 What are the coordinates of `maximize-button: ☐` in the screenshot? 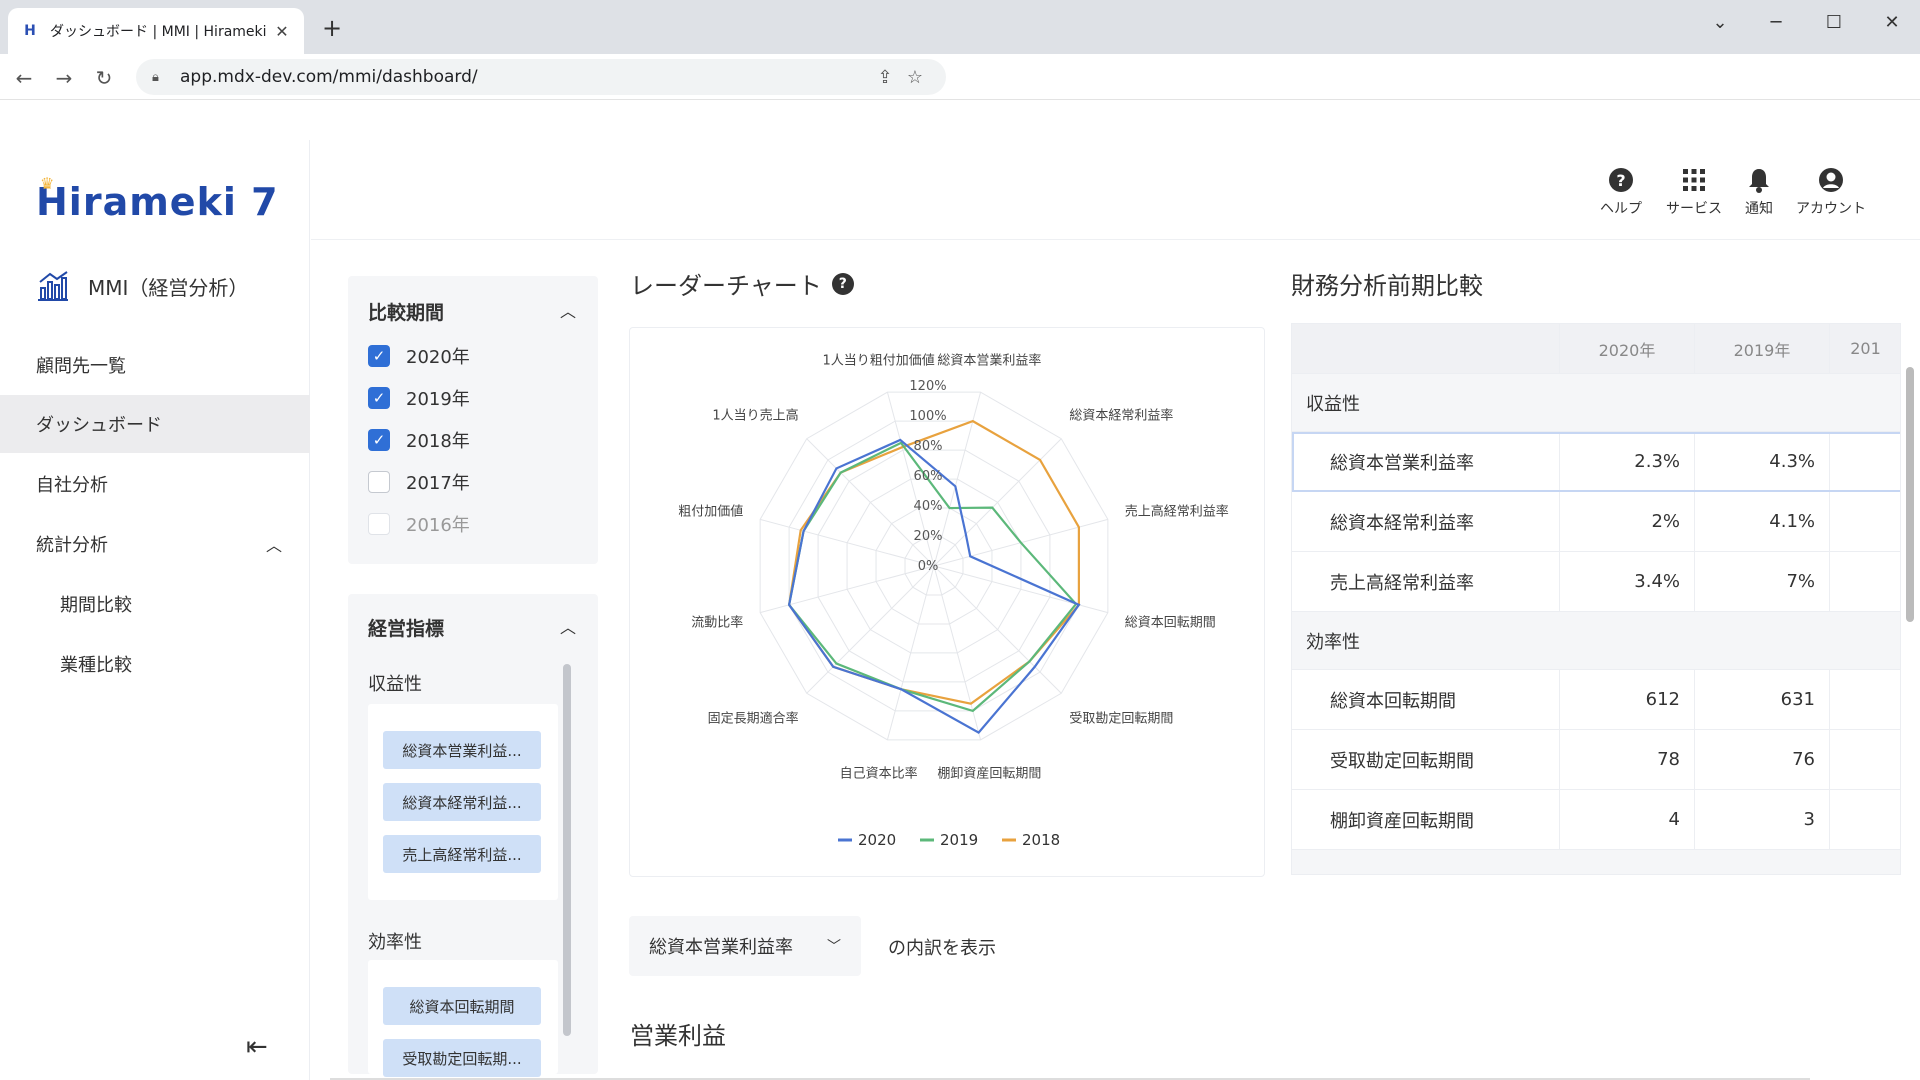 It's located at (1834, 22).